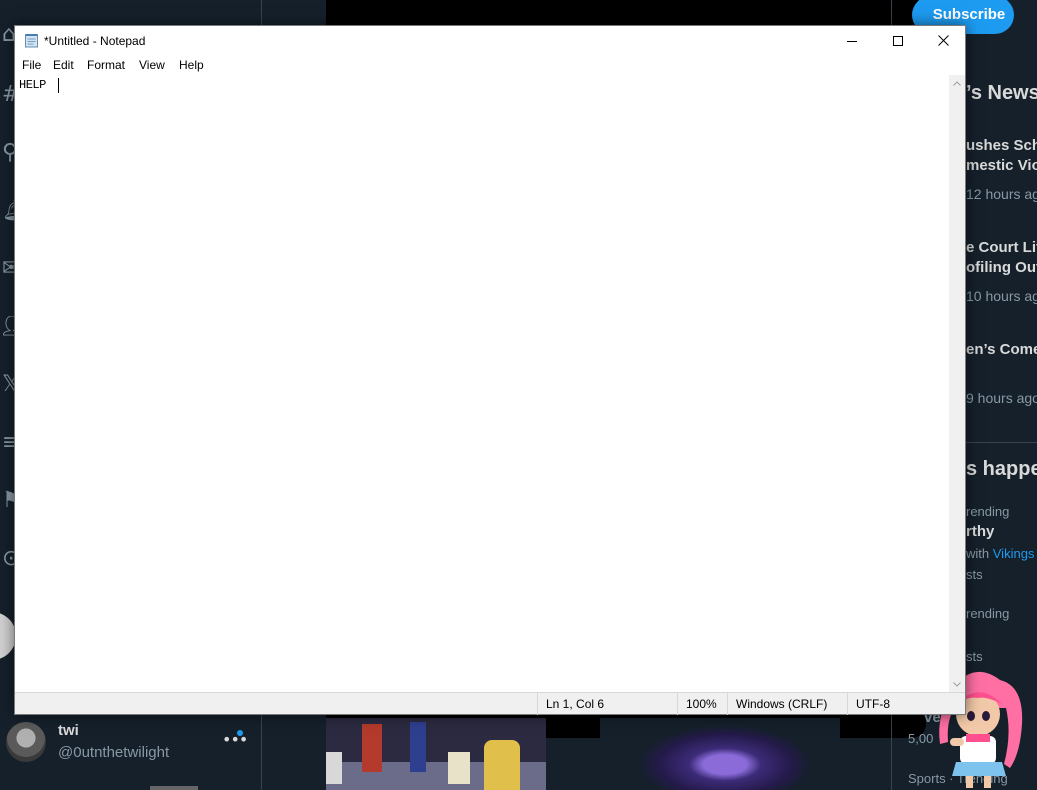 The image size is (1037, 790). I want to click on news-time: 10 hours ago, so click(1001, 296).